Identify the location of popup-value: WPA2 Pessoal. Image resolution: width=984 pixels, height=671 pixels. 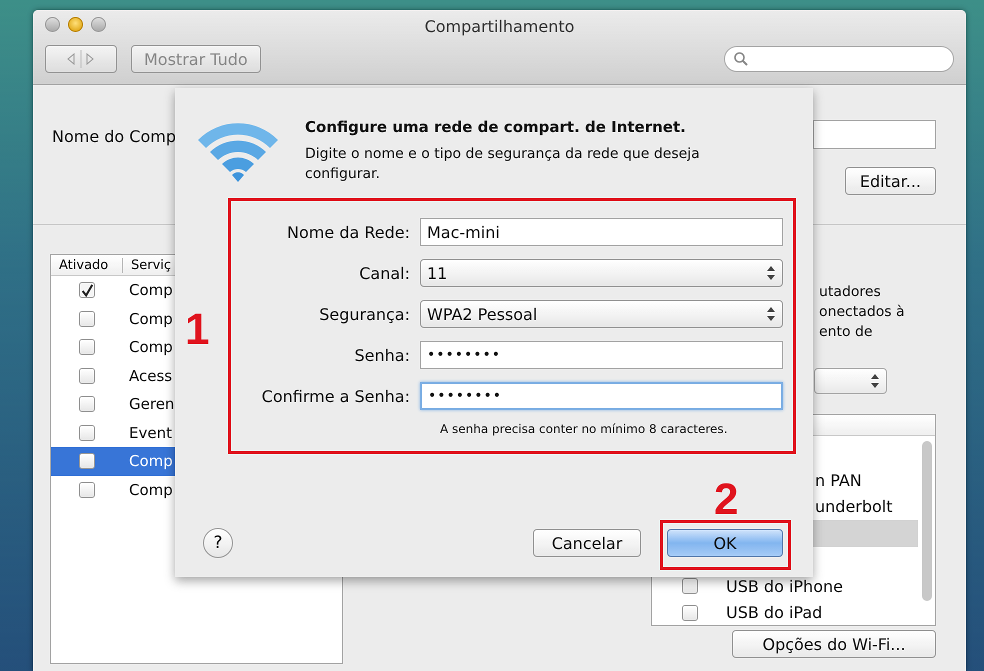
(482, 314).